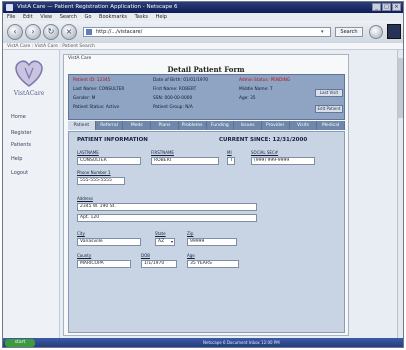 This screenshot has width=406, height=350. What do you see at coordinates (160, 233) in the screenshot?
I see `state-label: State` at bounding box center [160, 233].